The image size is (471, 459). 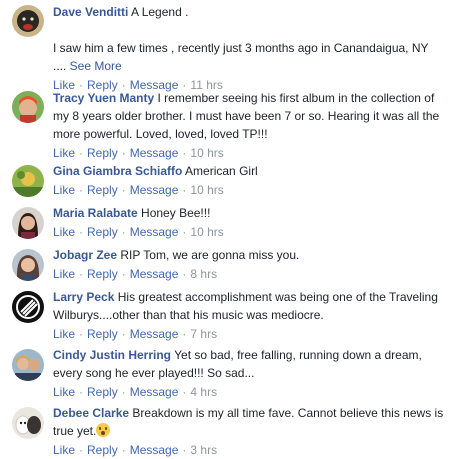 I want to click on avatar-logo-black, so click(x=28, y=307).